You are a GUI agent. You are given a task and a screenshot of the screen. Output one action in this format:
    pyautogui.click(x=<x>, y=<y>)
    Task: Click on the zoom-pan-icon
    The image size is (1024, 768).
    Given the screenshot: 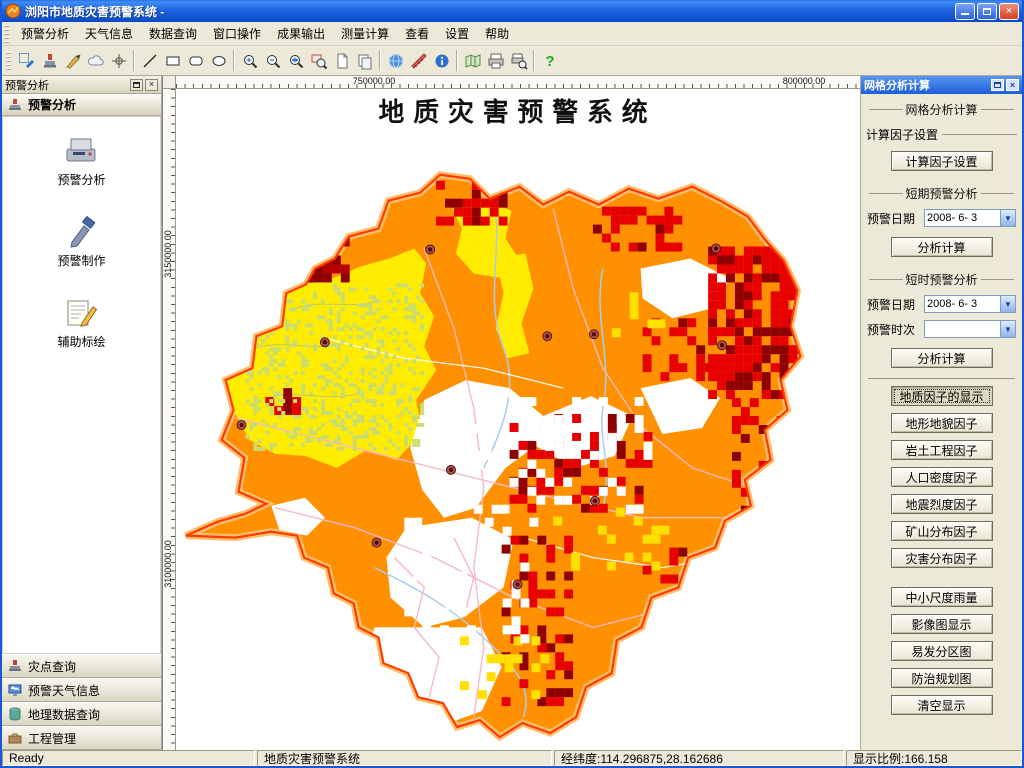 What is the action you would take?
    pyautogui.click(x=295, y=60)
    